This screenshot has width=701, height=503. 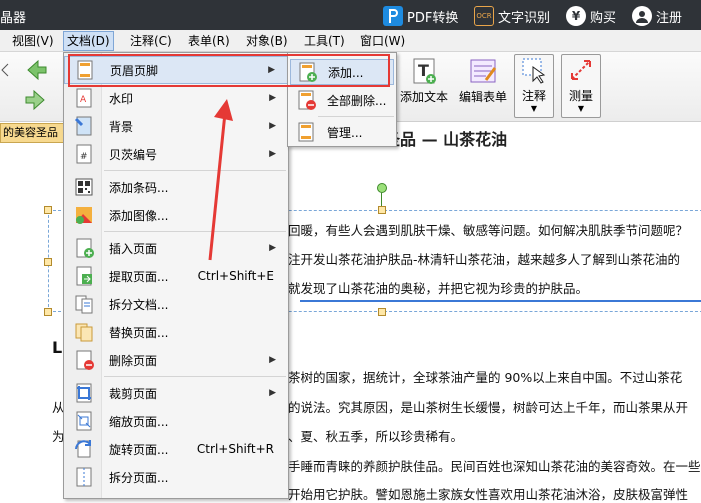 What do you see at coordinates (488, 230) in the screenshot?
I see `doc-line-1: 回暖，有些人会遇到肌肤干燥、敏感等问题。如何解决肌肤季节问题呢？` at bounding box center [488, 230].